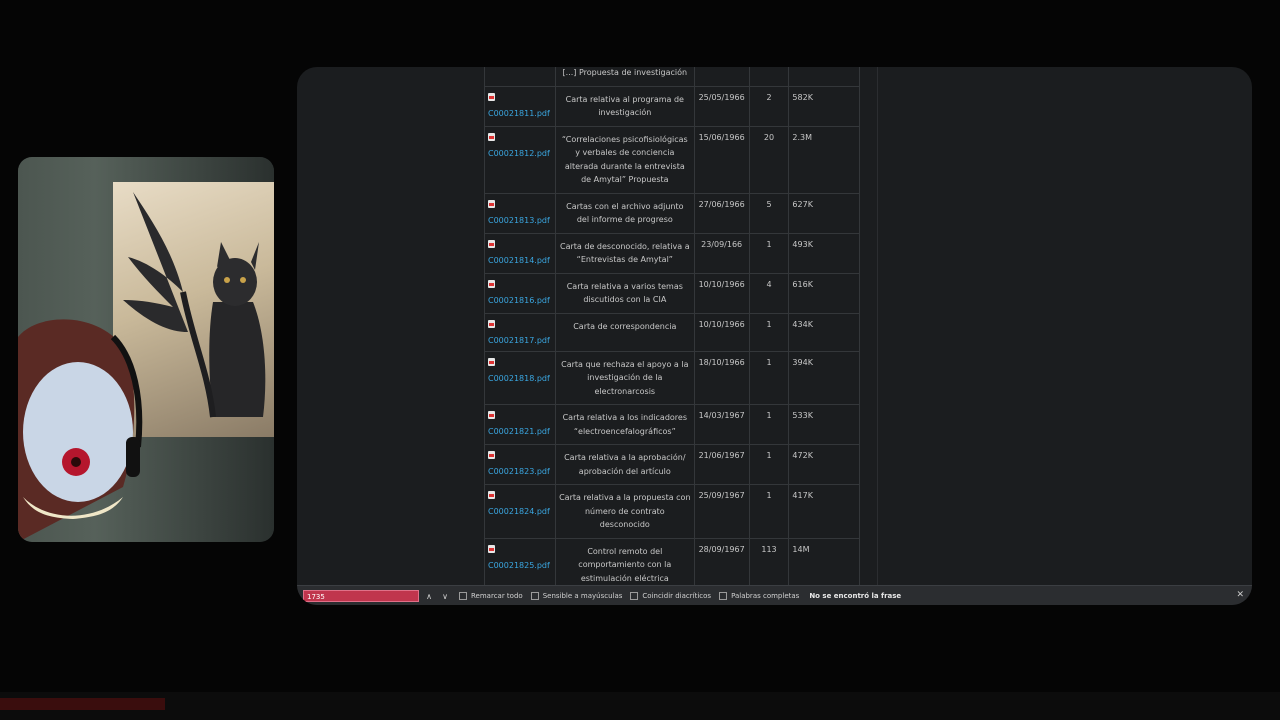 This screenshot has height=720, width=1280. I want to click on file-link: C00021821.pdf, so click(519, 431).